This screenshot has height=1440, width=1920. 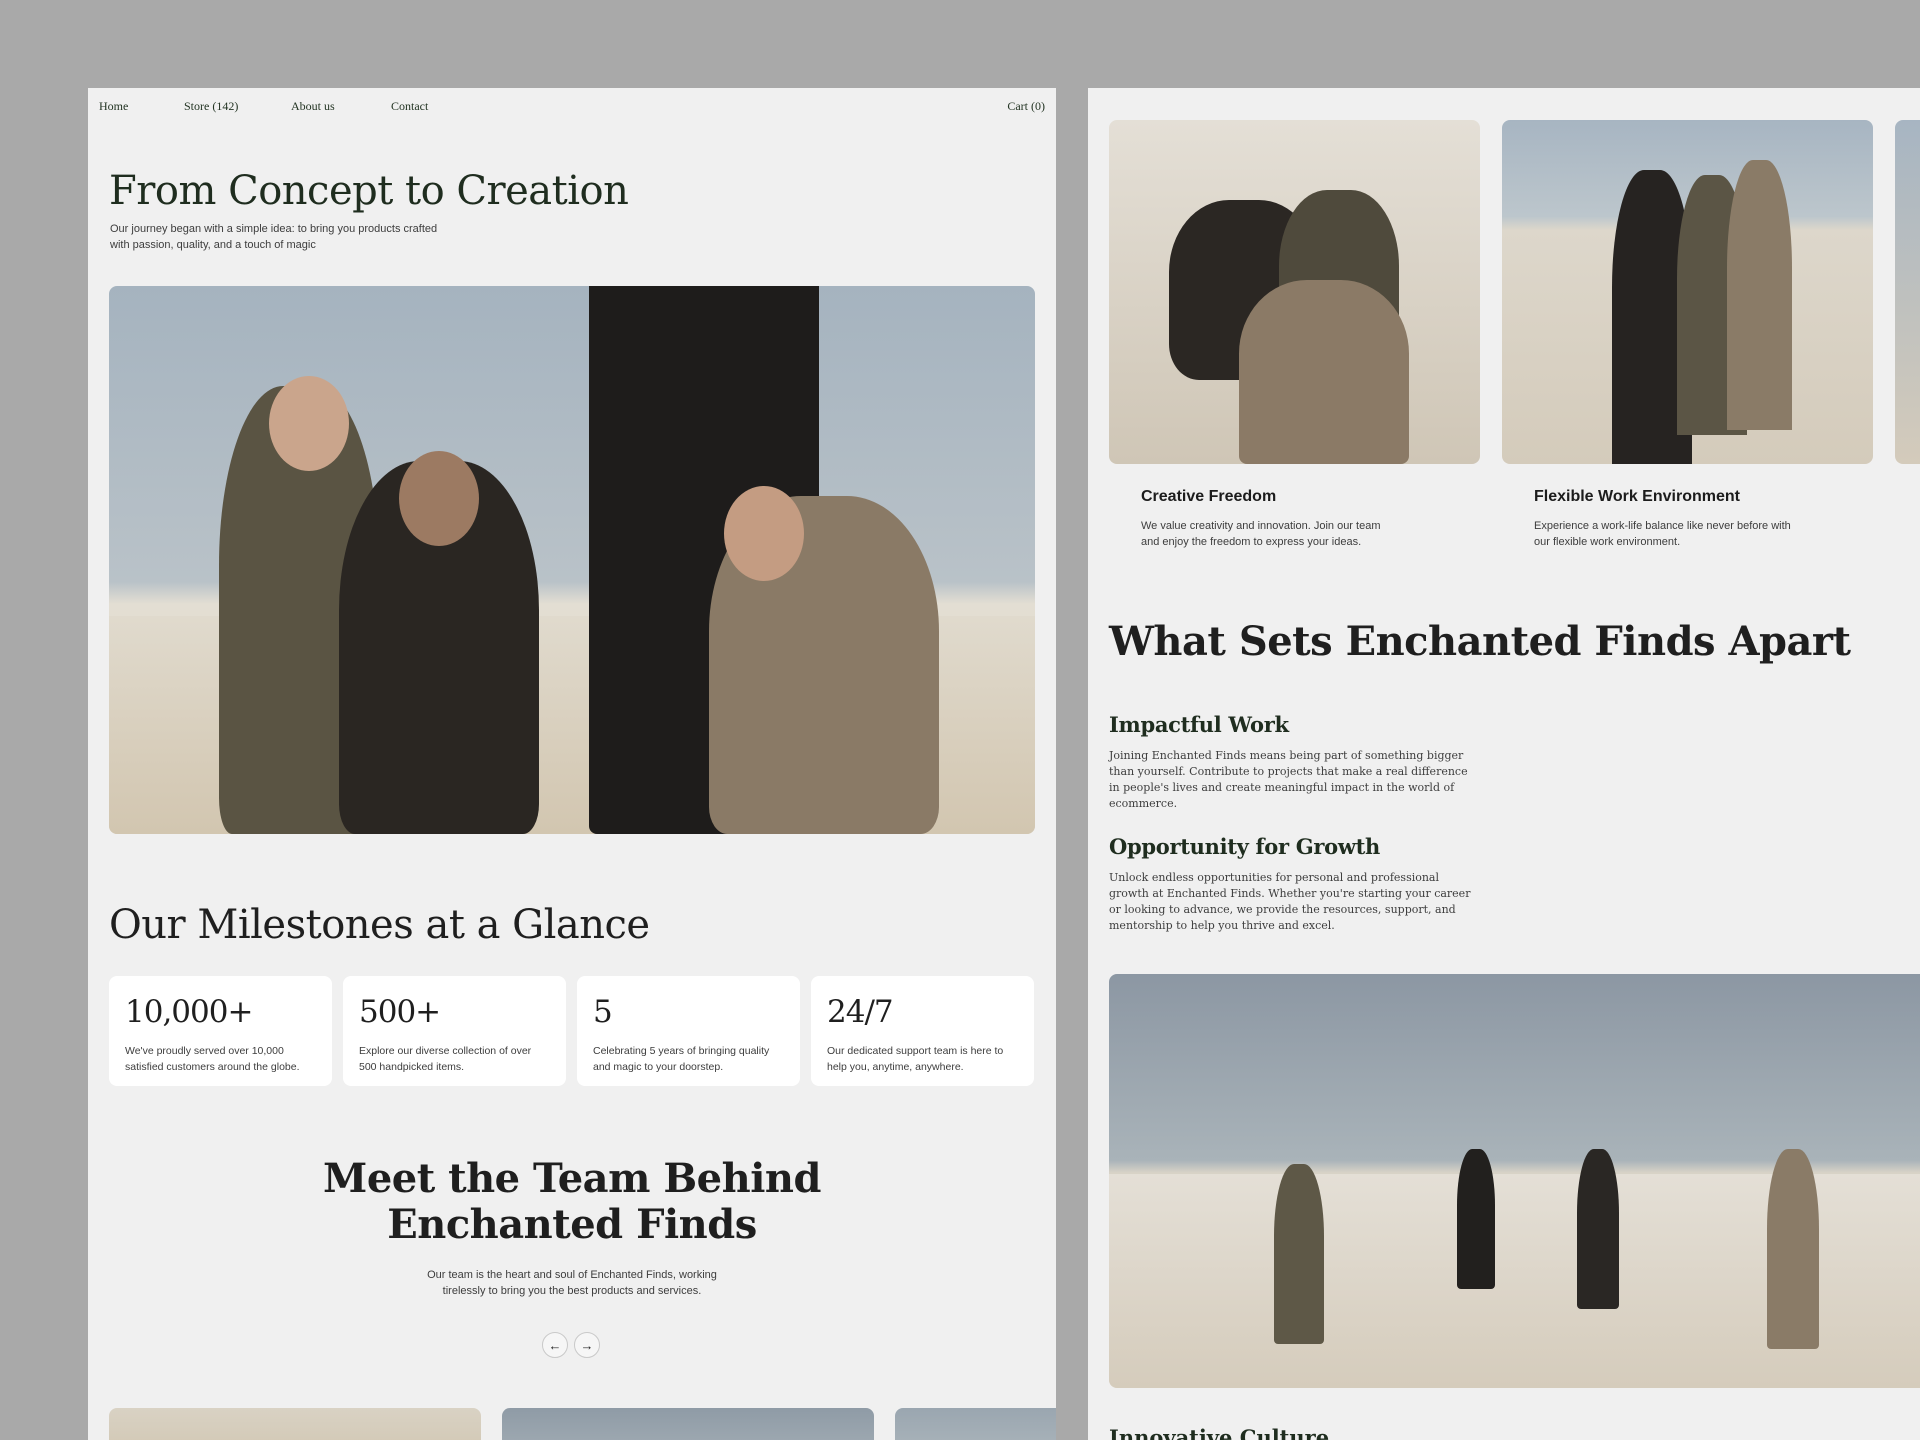 I want to click on next-card-photo, so click(x=1907, y=292).